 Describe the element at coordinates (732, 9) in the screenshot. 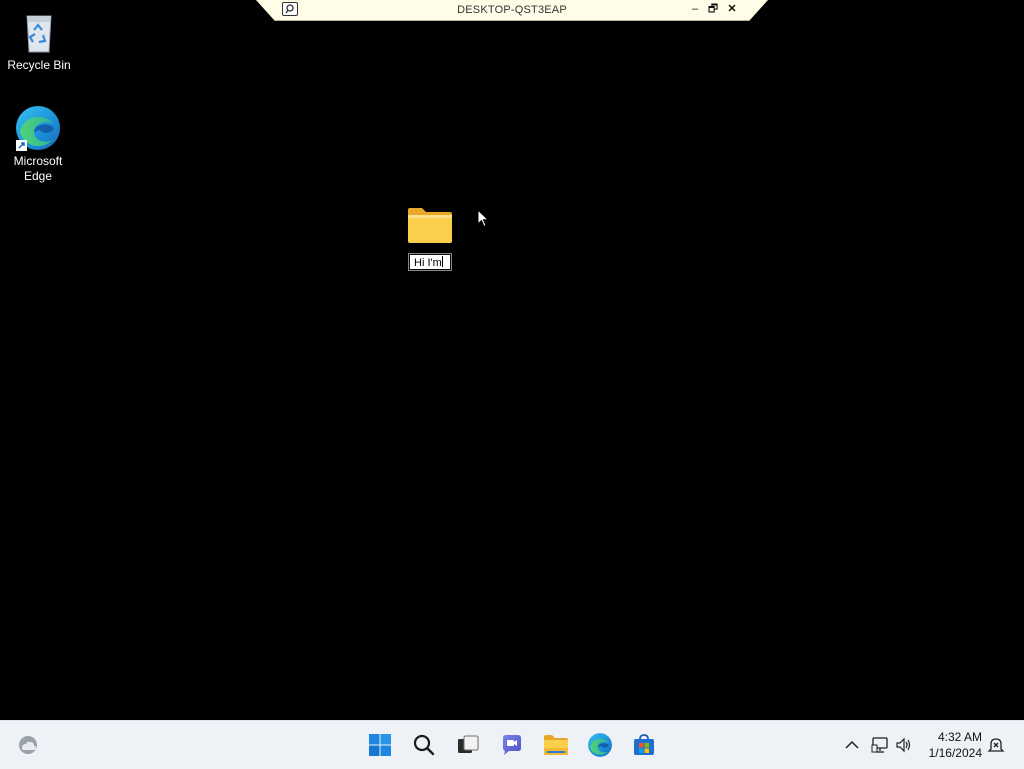

I see `close-button: ✕` at that location.